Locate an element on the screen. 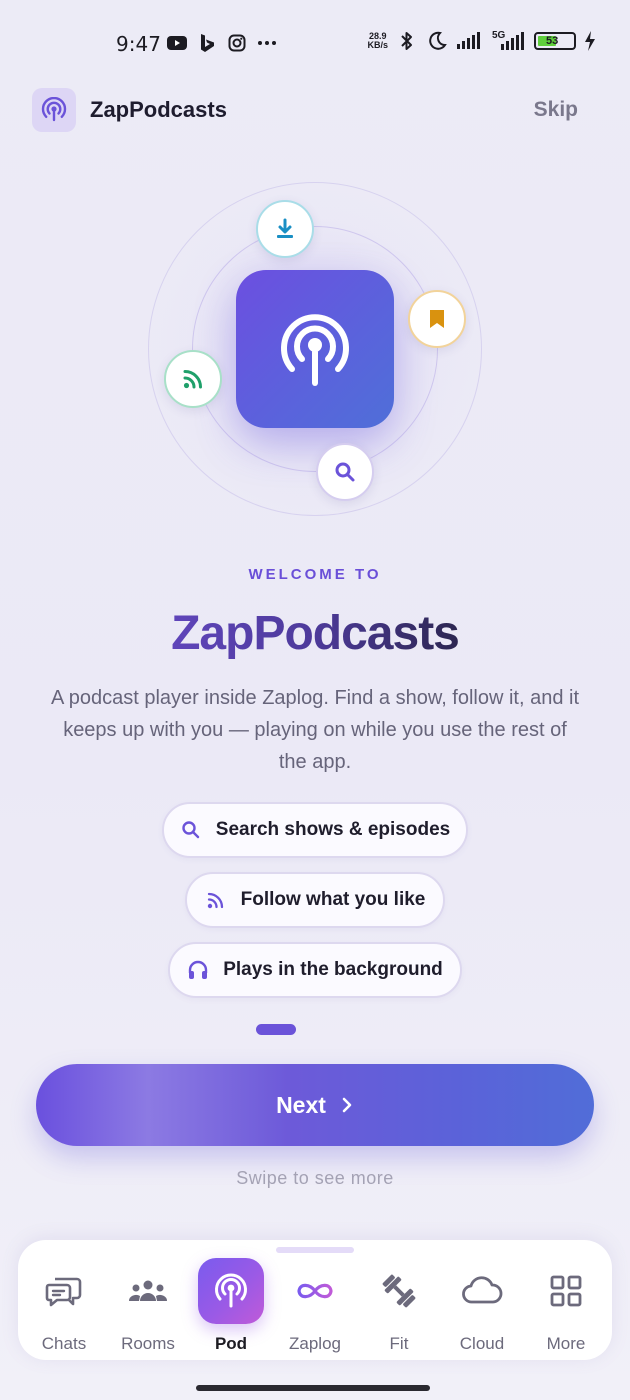  podcast-tile is located at coordinates (315, 349).